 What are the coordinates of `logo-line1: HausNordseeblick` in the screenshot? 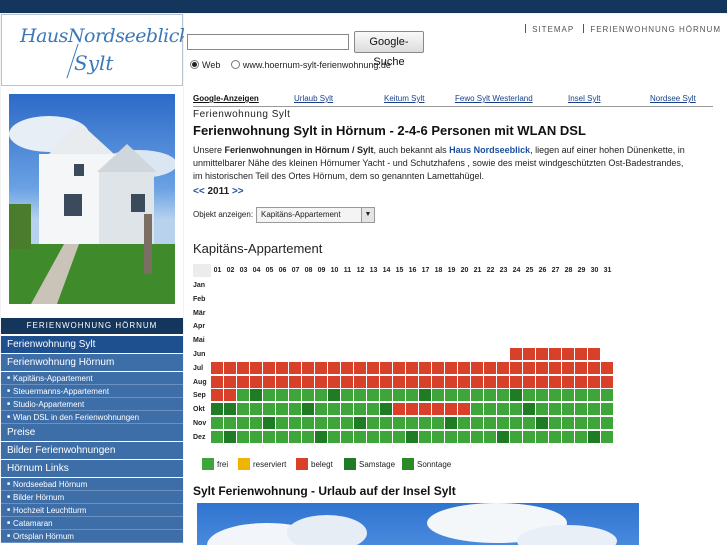 It's located at (105, 36).